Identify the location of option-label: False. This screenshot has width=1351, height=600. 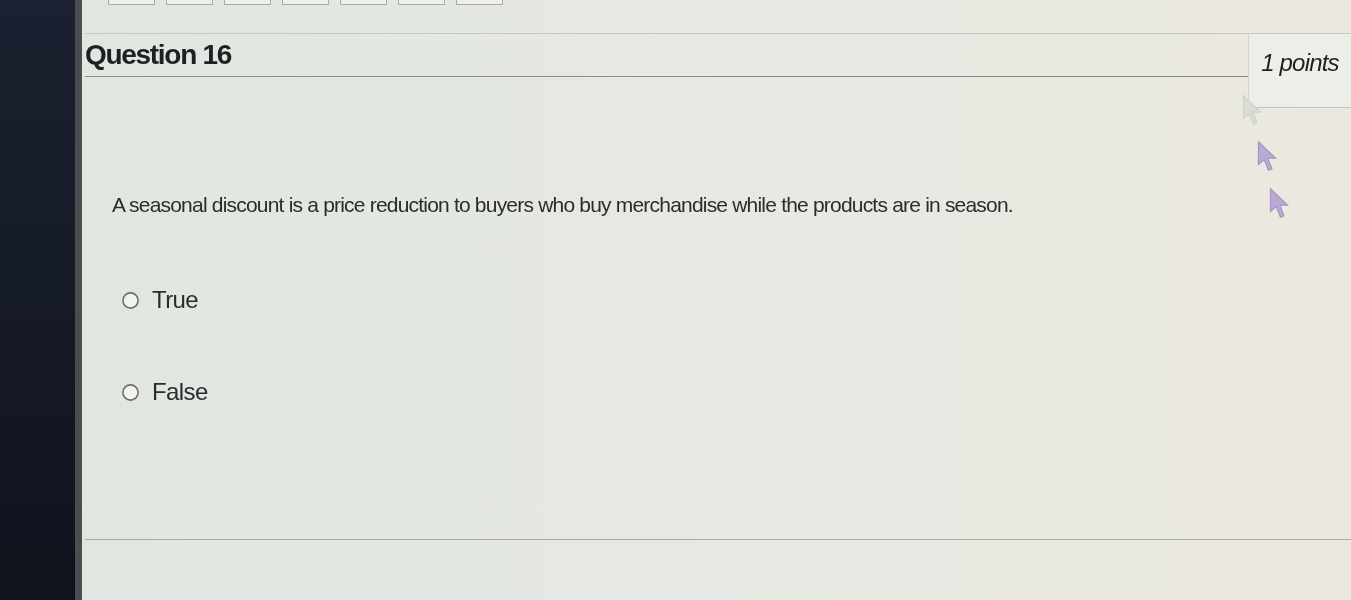
(180, 392).